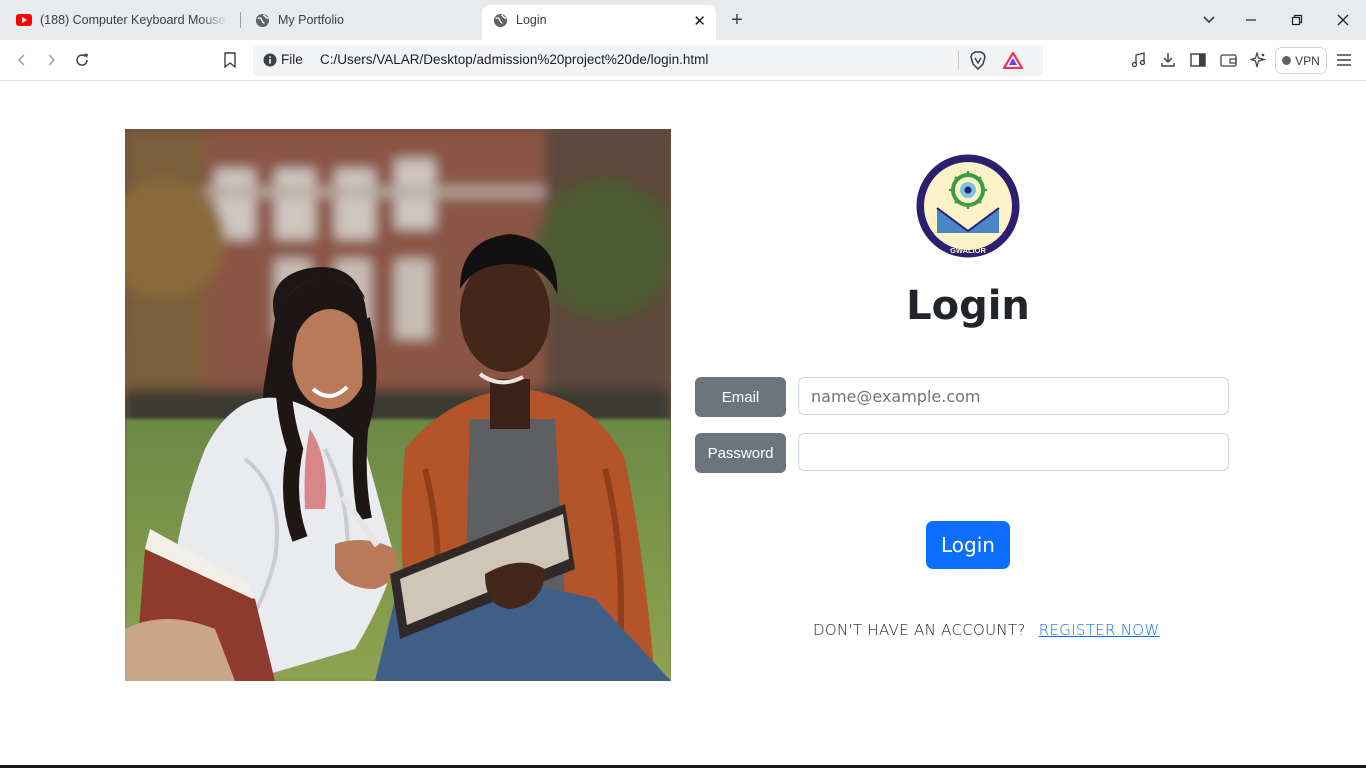 This screenshot has height=768, width=1366. Describe the element at coordinates (240, 20) in the screenshot. I see `tab-divider` at that location.